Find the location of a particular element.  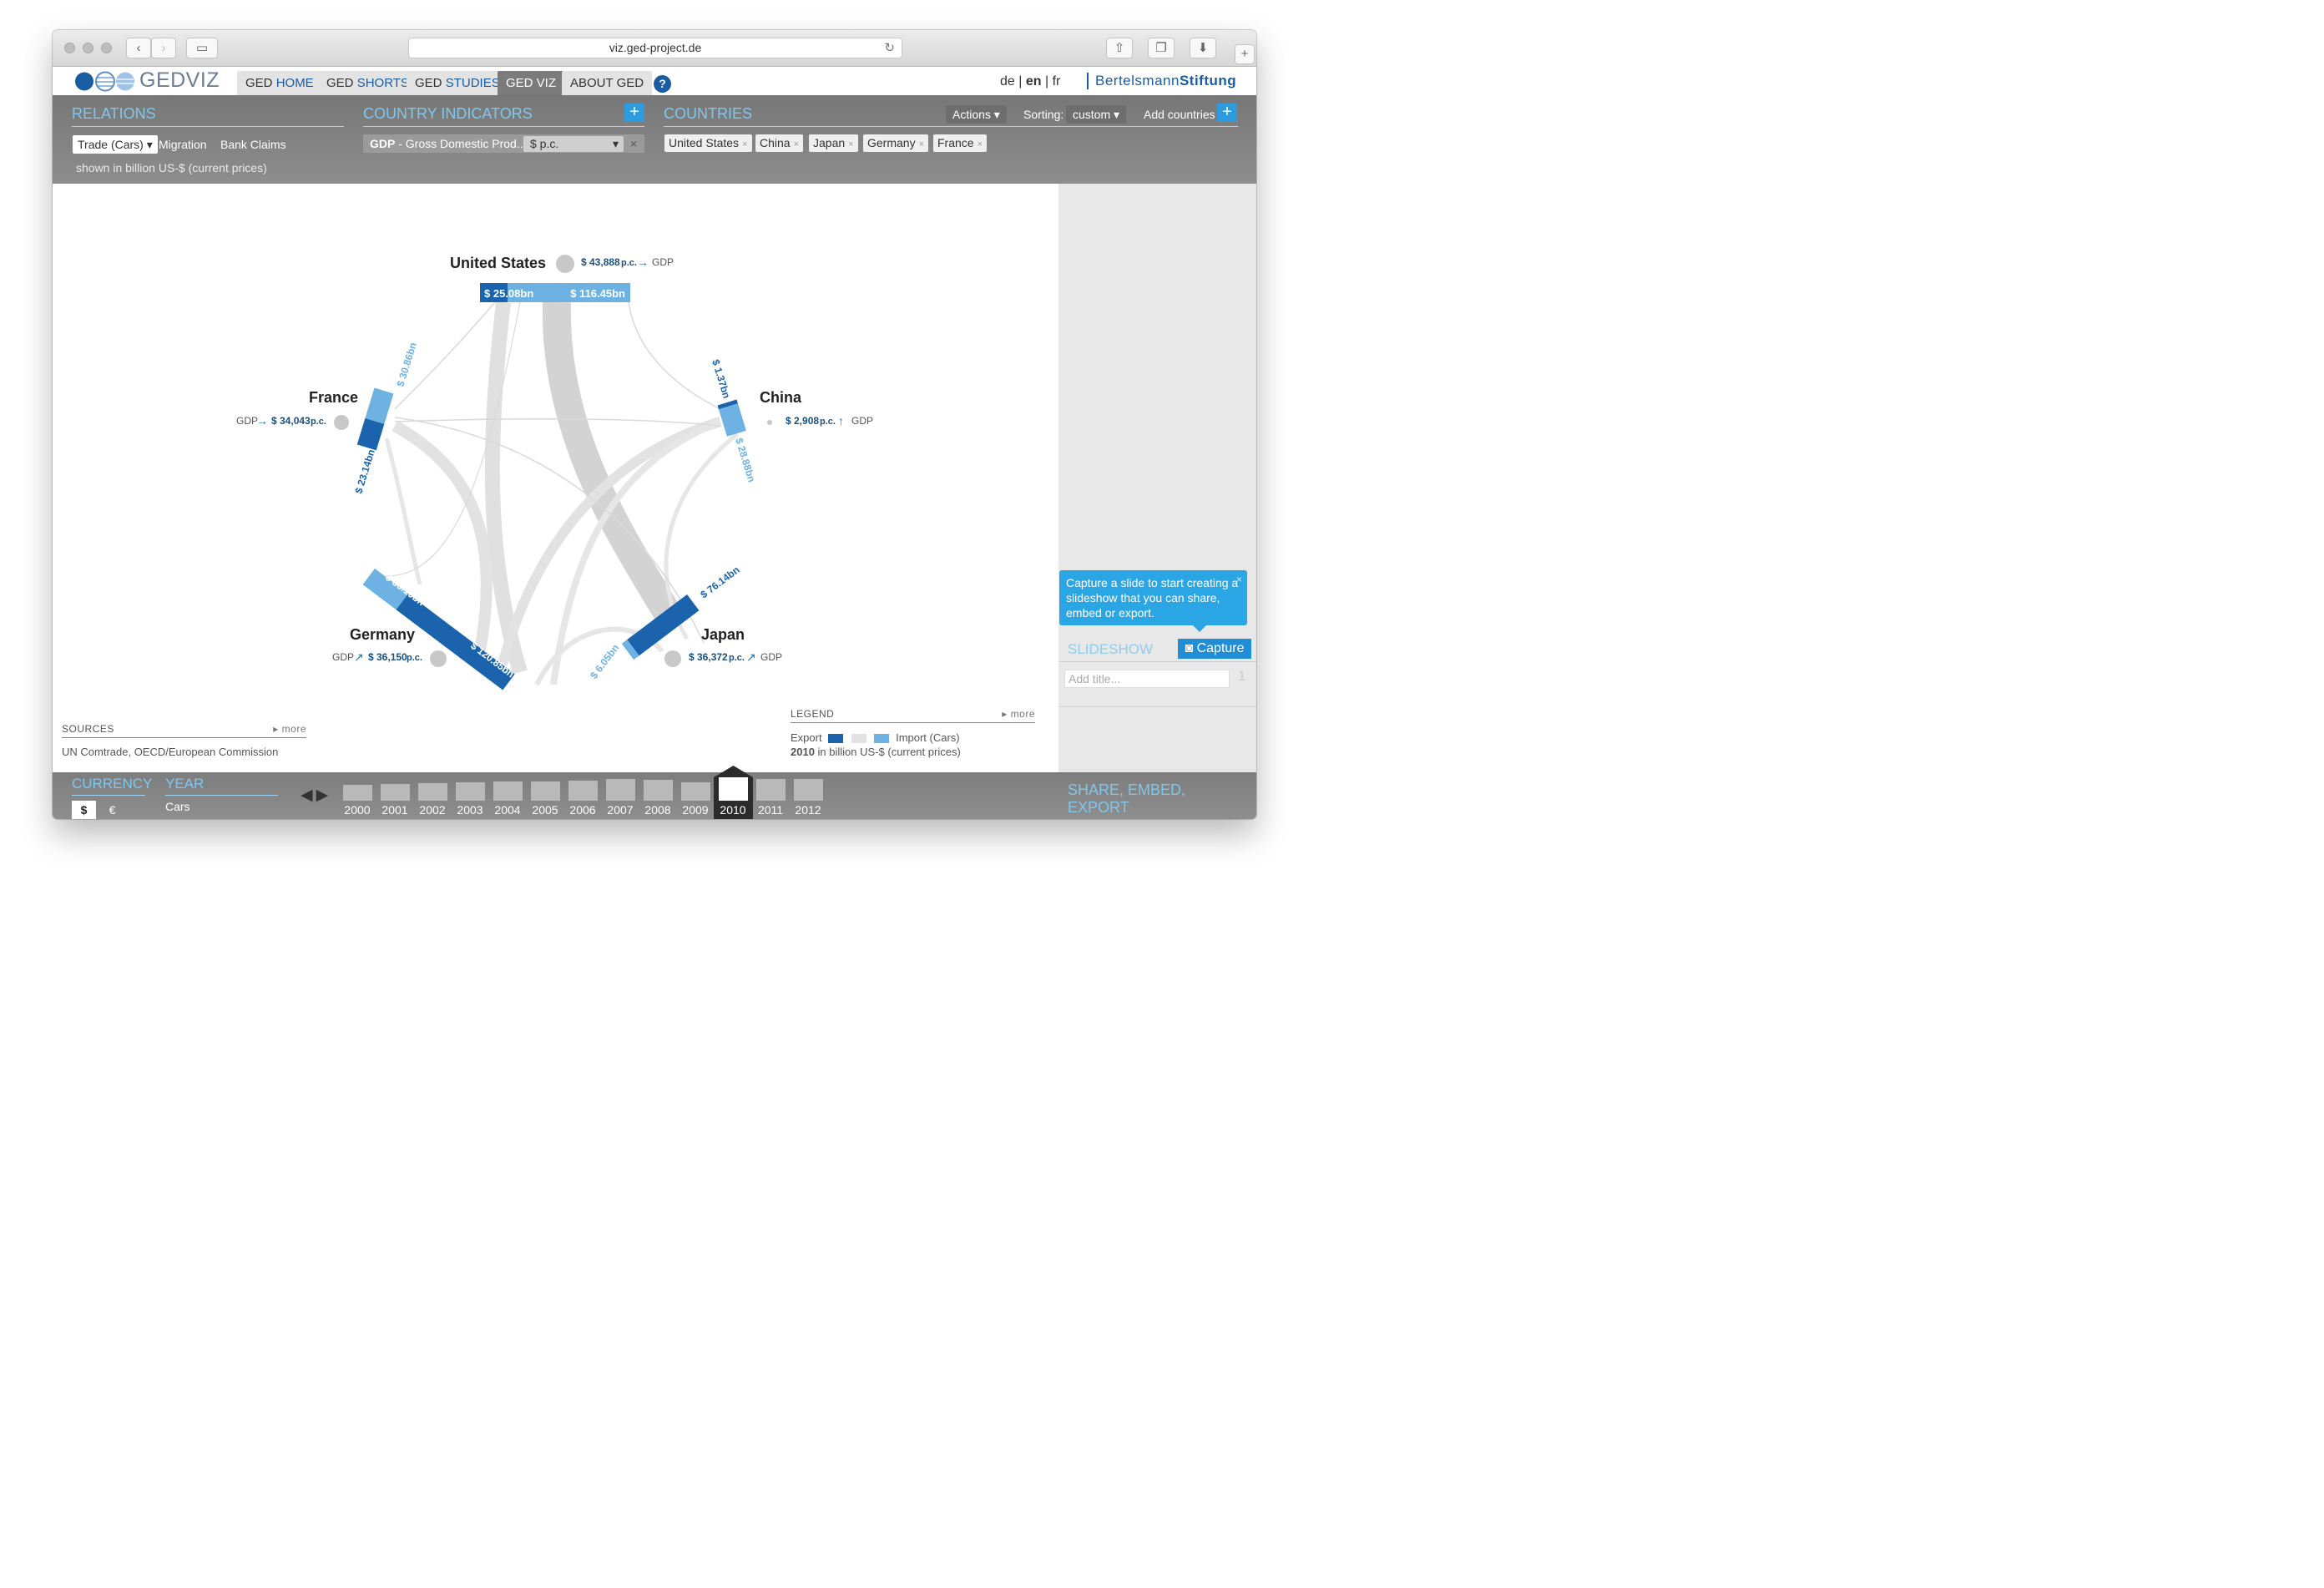

country-chip-japan: Japan × is located at coordinates (833, 143).